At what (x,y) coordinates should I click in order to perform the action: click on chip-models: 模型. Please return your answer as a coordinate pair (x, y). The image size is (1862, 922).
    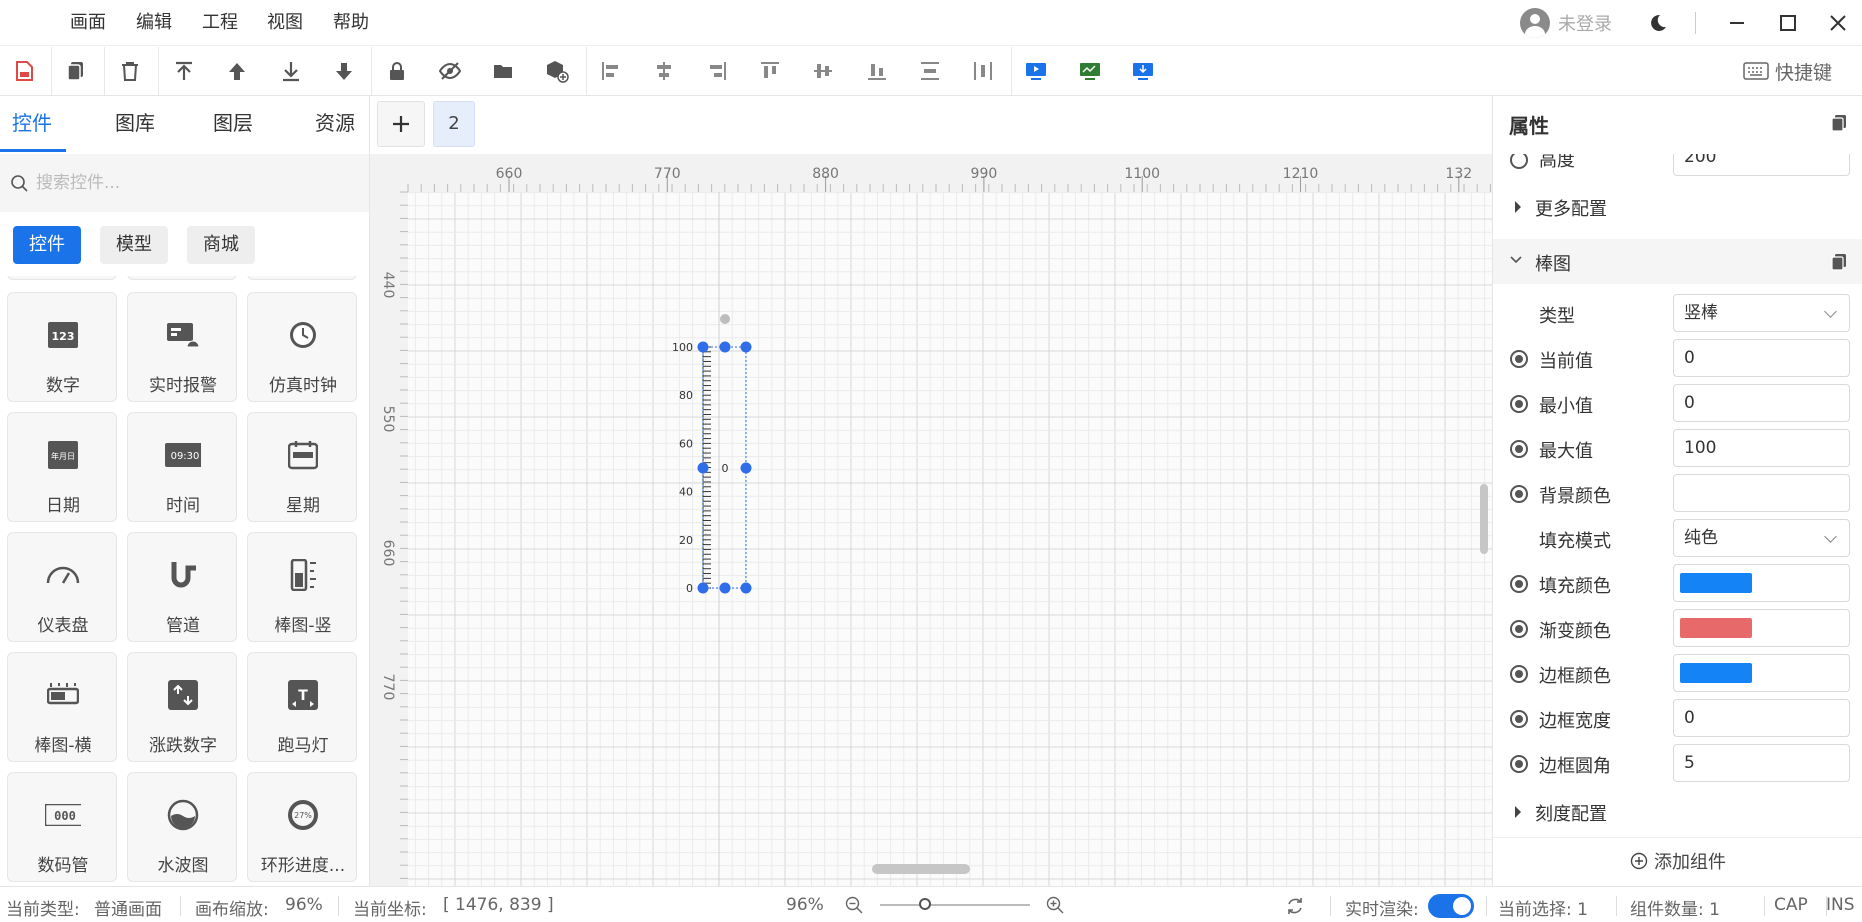
    Looking at the image, I should click on (134, 245).